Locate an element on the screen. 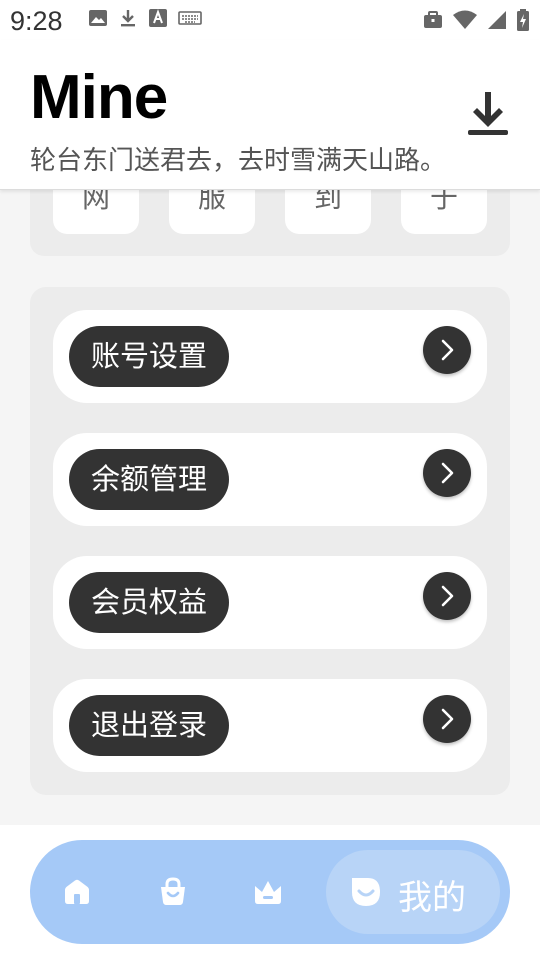  nav-item-vip is located at coordinates (268, 892).